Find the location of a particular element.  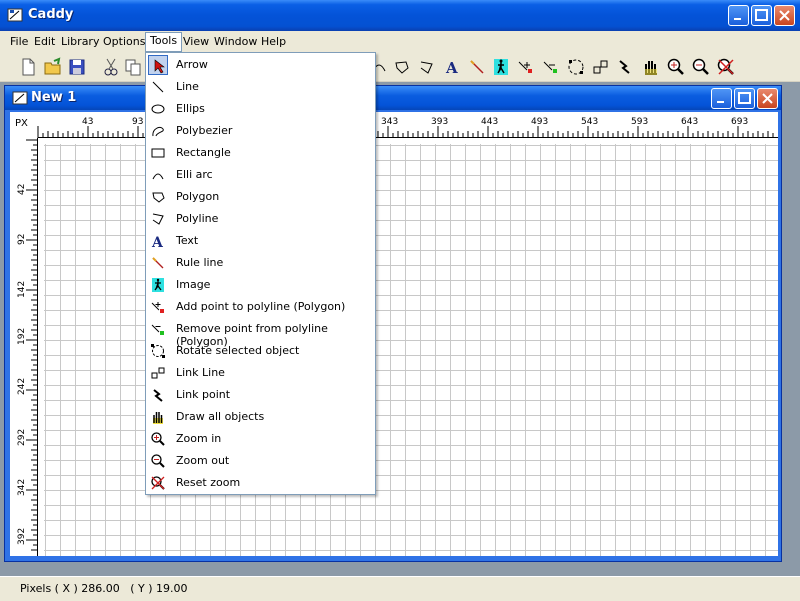

zoom-in-button is located at coordinates (676, 67).